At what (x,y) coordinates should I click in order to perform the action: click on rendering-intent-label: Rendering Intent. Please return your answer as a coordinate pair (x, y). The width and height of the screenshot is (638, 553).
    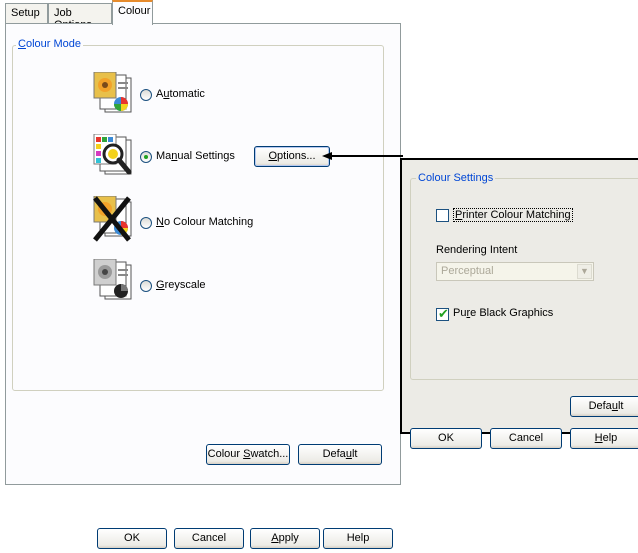
    Looking at the image, I should click on (477, 250).